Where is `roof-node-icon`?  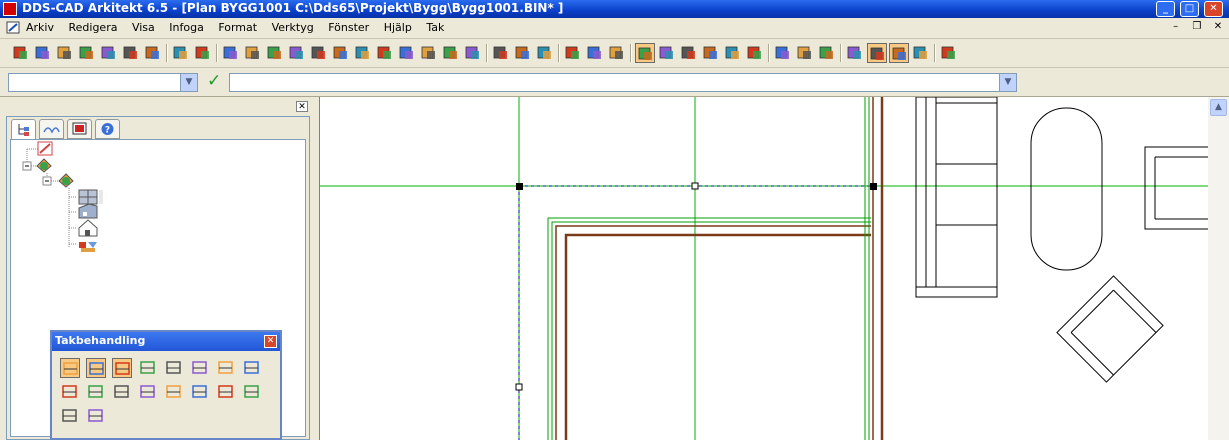
roof-node-icon is located at coordinates (88, 247).